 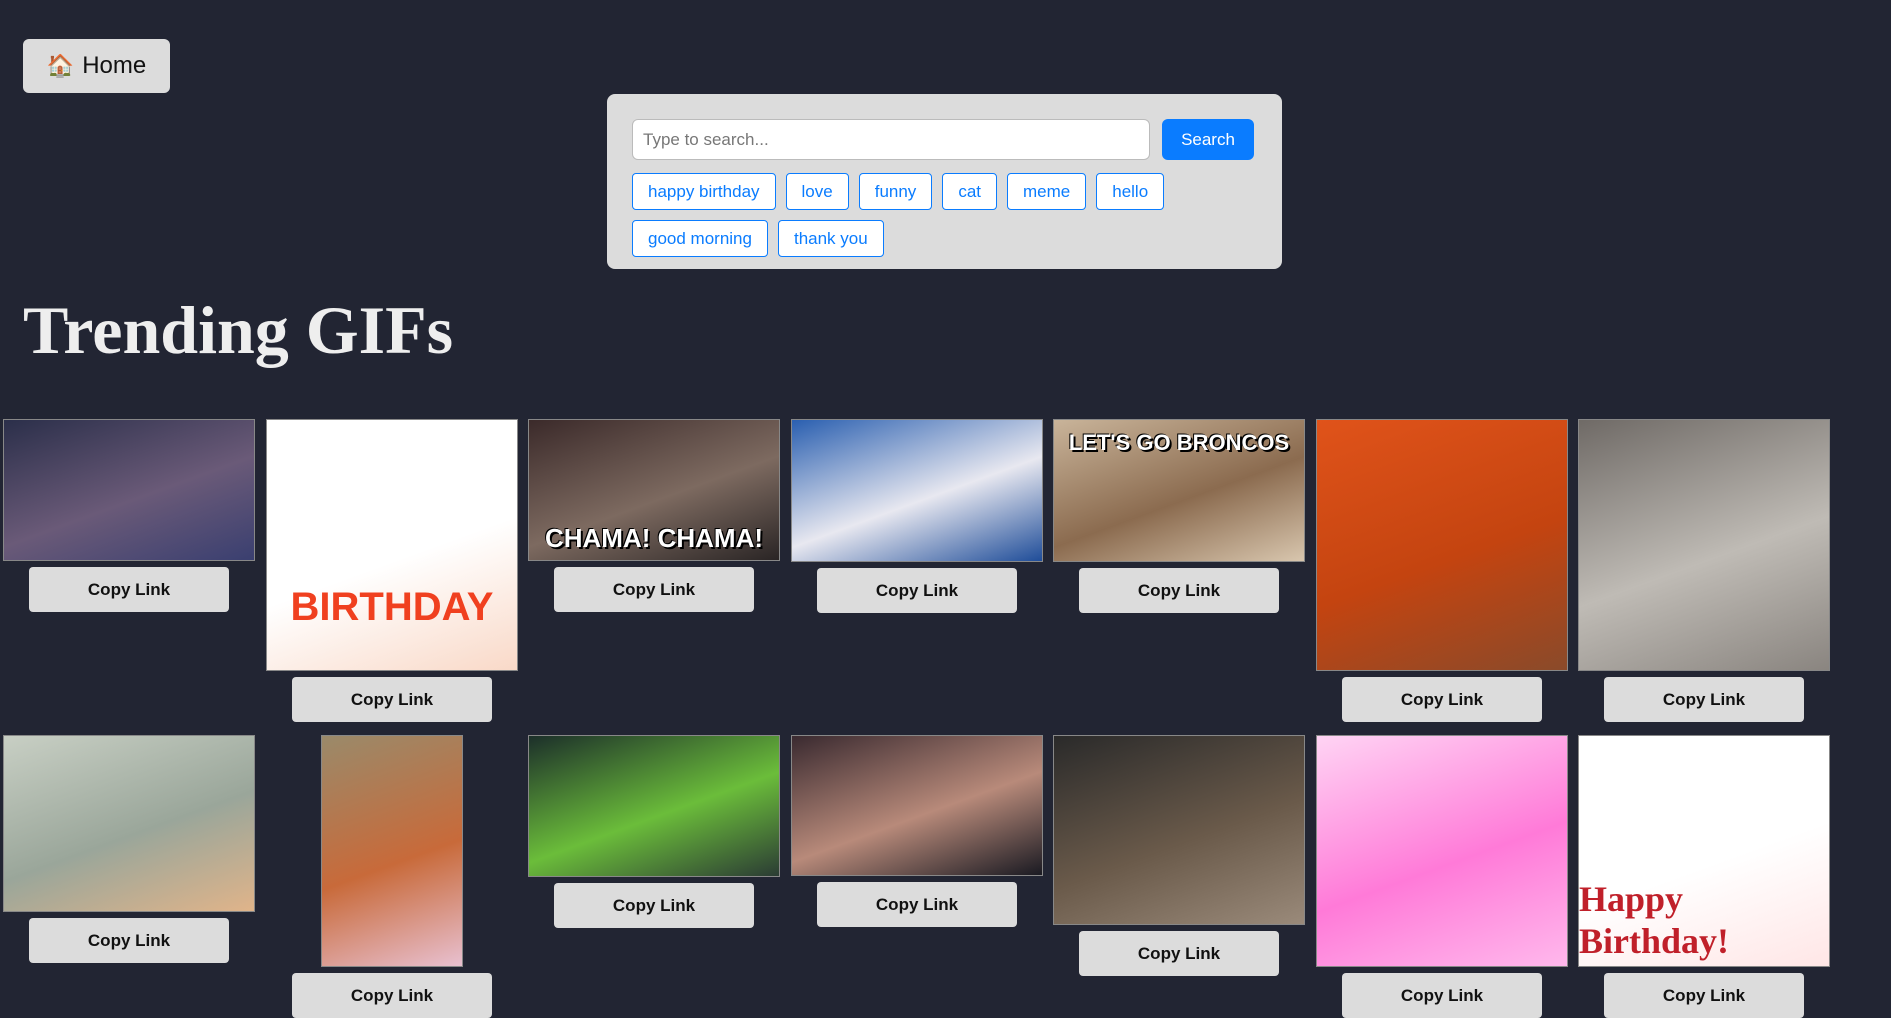 What do you see at coordinates (1130, 191) in the screenshot?
I see `tag-hello: hello` at bounding box center [1130, 191].